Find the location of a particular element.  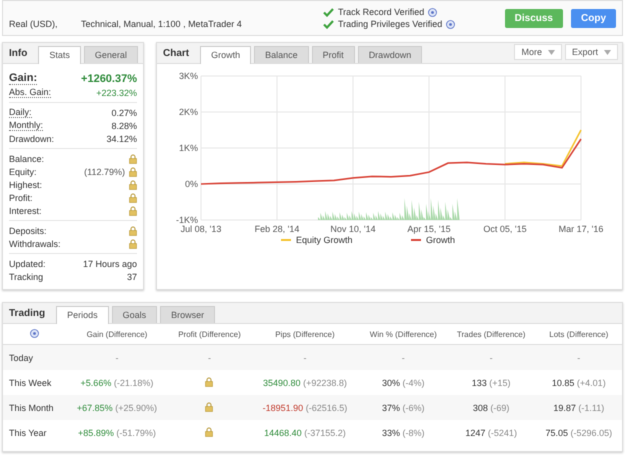

stat-label: Abs. Gain: is located at coordinates (30, 92).